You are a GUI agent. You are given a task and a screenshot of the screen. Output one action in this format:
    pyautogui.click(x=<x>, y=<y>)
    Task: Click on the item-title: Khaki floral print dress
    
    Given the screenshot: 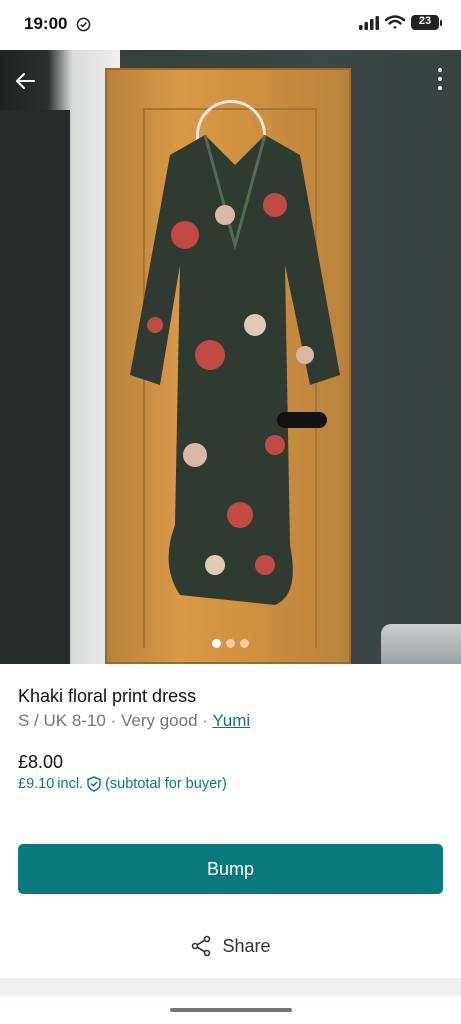 What is the action you would take?
    pyautogui.click(x=107, y=696)
    